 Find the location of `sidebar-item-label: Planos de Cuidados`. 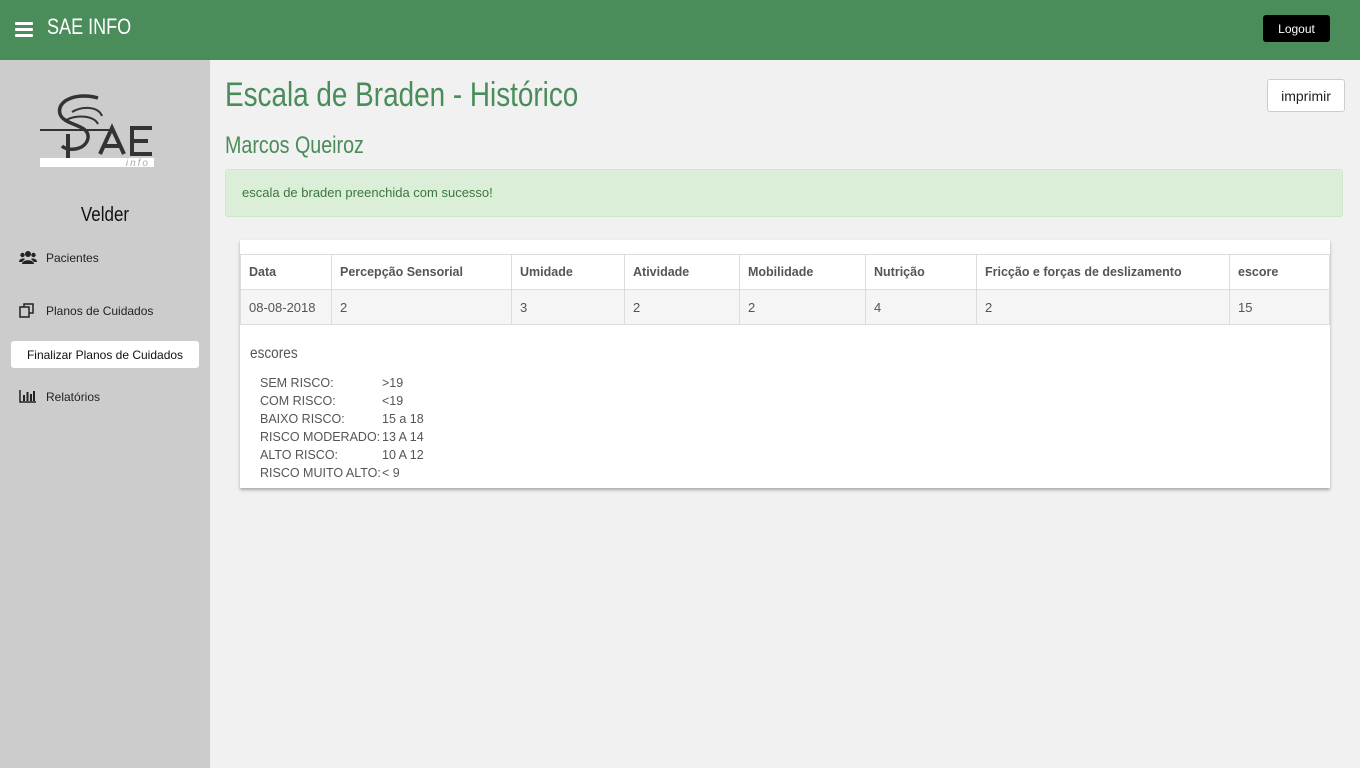

sidebar-item-label: Planos de Cuidados is located at coordinates (100, 311).